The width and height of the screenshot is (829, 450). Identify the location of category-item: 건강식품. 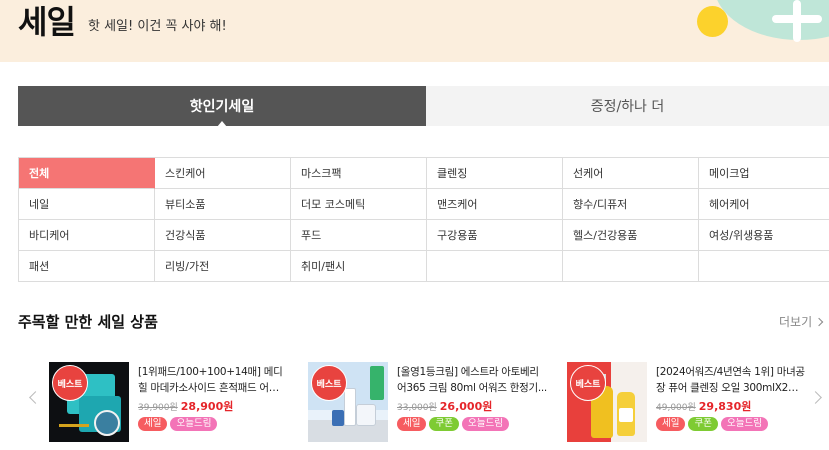
(223, 235).